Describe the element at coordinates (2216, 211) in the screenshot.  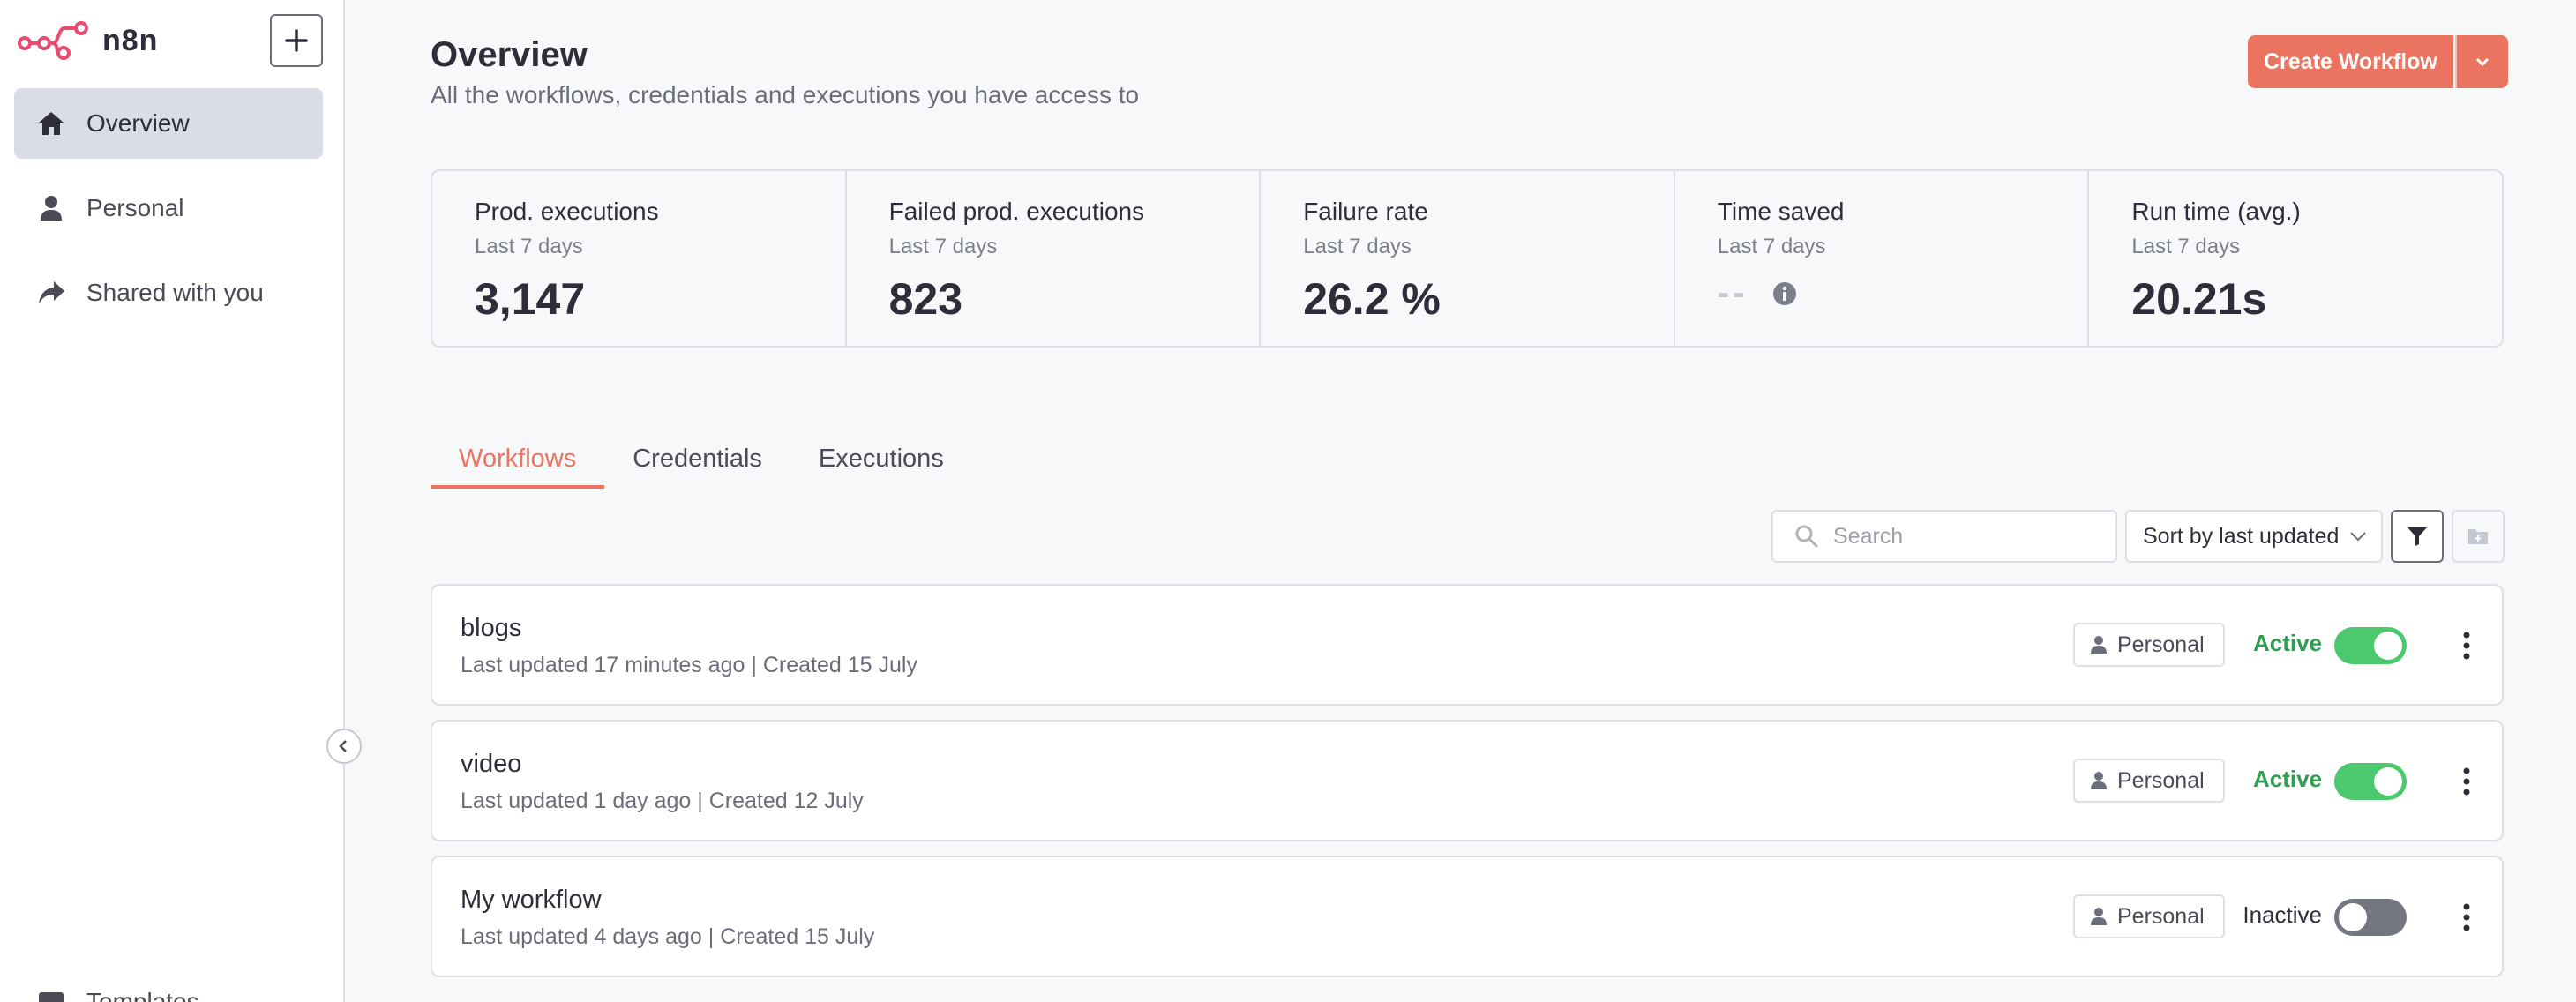
I see `stat-title: Run time (avg.)` at that location.